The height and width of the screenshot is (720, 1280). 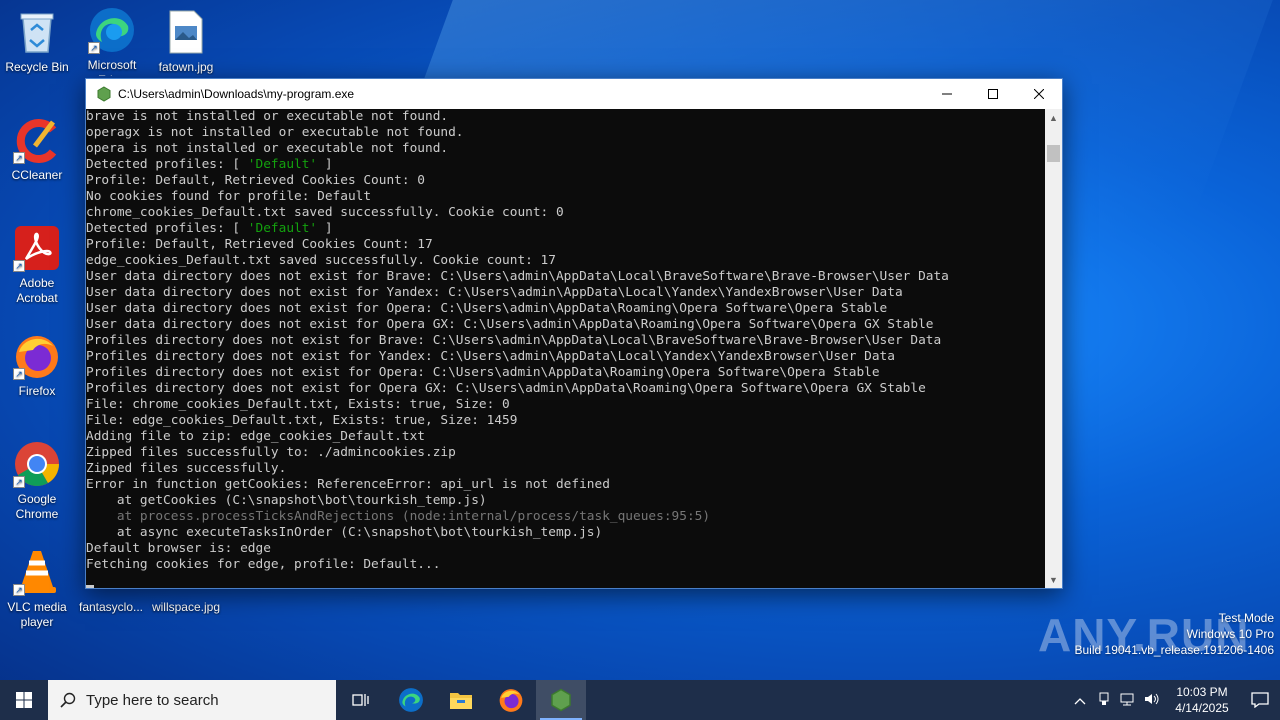 I want to click on desktop-icon-label: Recycle Bin, so click(x=37, y=67).